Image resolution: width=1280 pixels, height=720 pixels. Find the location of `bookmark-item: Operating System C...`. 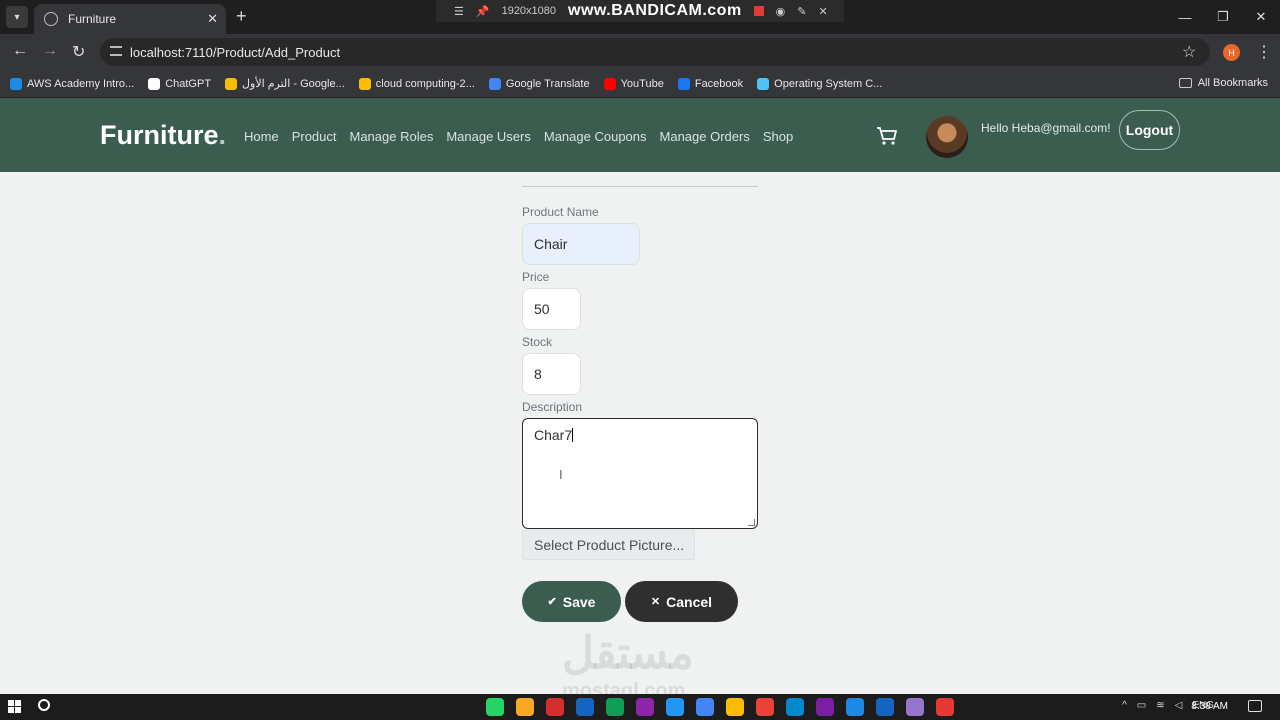

bookmark-item: Operating System C... is located at coordinates (820, 83).